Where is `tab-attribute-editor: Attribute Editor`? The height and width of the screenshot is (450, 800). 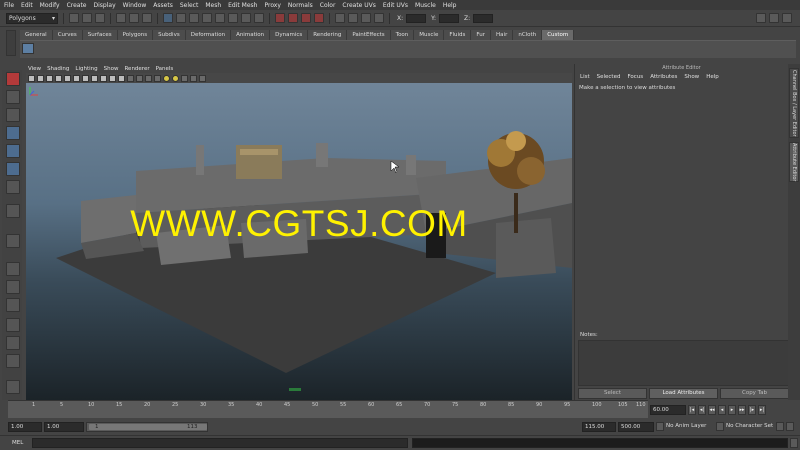
tab-attribute-editor: Attribute Editor is located at coordinates (794, 162).